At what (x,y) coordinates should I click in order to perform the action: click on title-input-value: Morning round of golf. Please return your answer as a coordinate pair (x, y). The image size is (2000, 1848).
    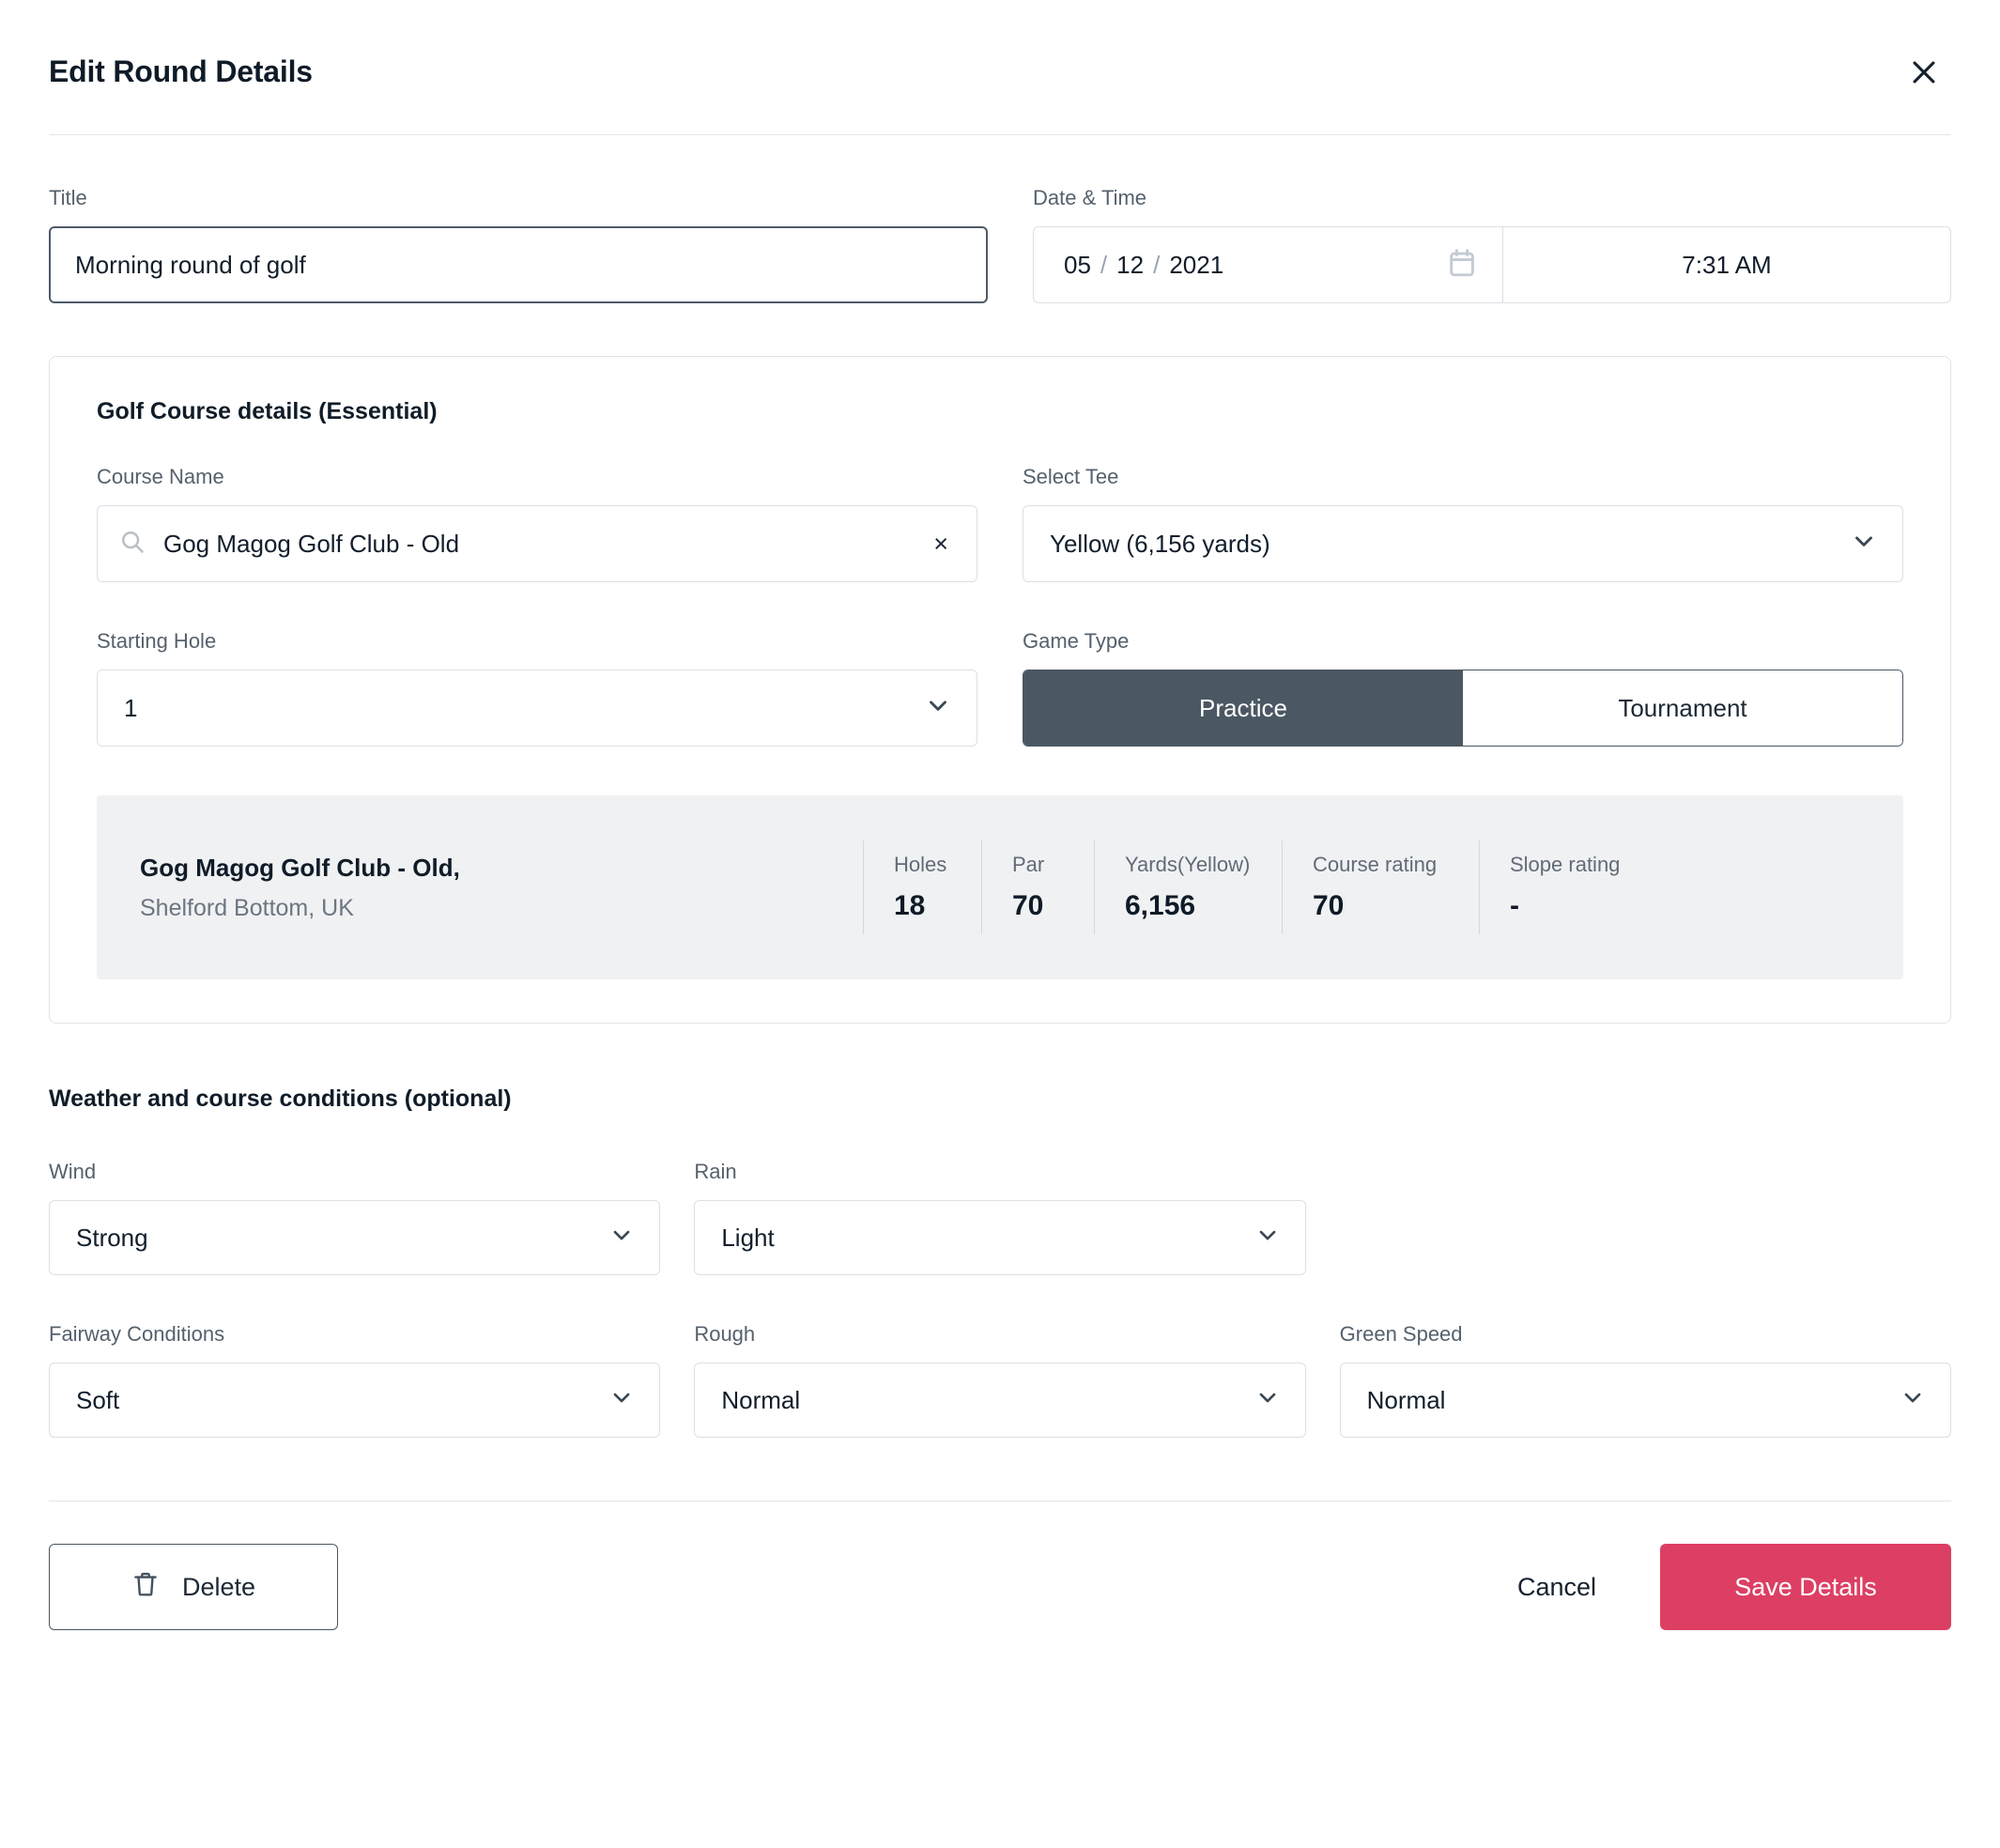
    Looking at the image, I should click on (190, 264).